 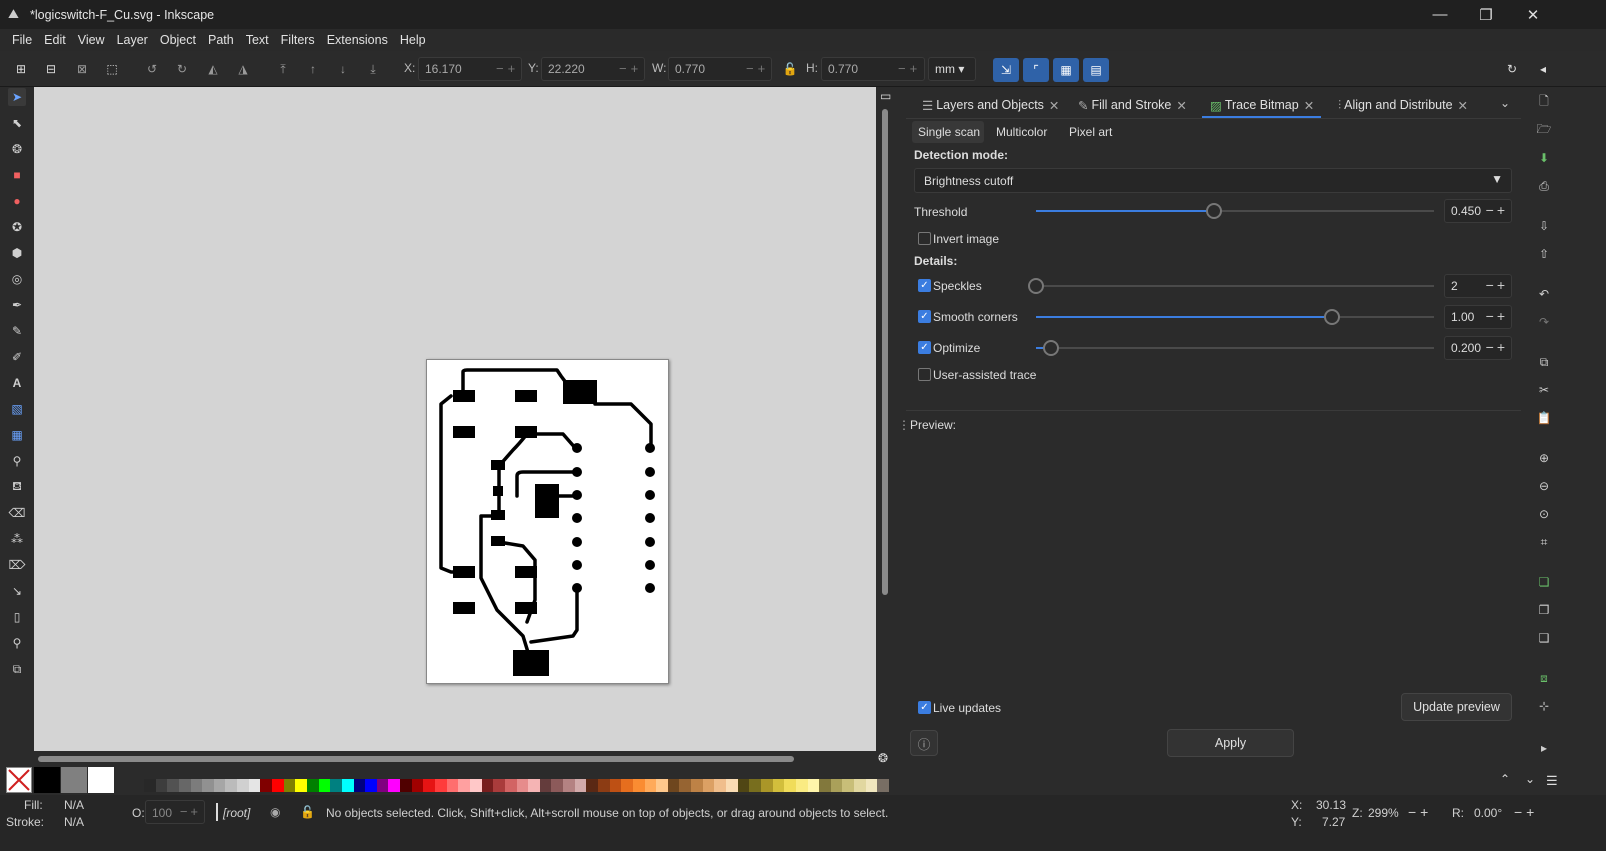 What do you see at coordinates (1488, 813) in the screenshot?
I see `rotate-value: 0.00°` at bounding box center [1488, 813].